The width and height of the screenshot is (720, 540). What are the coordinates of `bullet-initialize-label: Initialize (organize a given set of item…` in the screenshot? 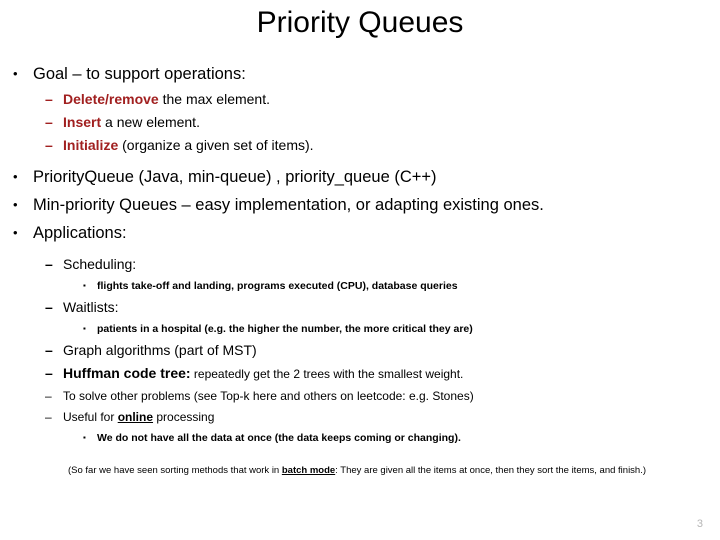 It's located at (391, 145).